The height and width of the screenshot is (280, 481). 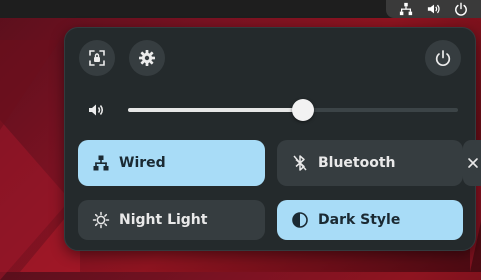 What do you see at coordinates (359, 220) in the screenshot?
I see `tile-dark-style-label: Dark Style` at bounding box center [359, 220].